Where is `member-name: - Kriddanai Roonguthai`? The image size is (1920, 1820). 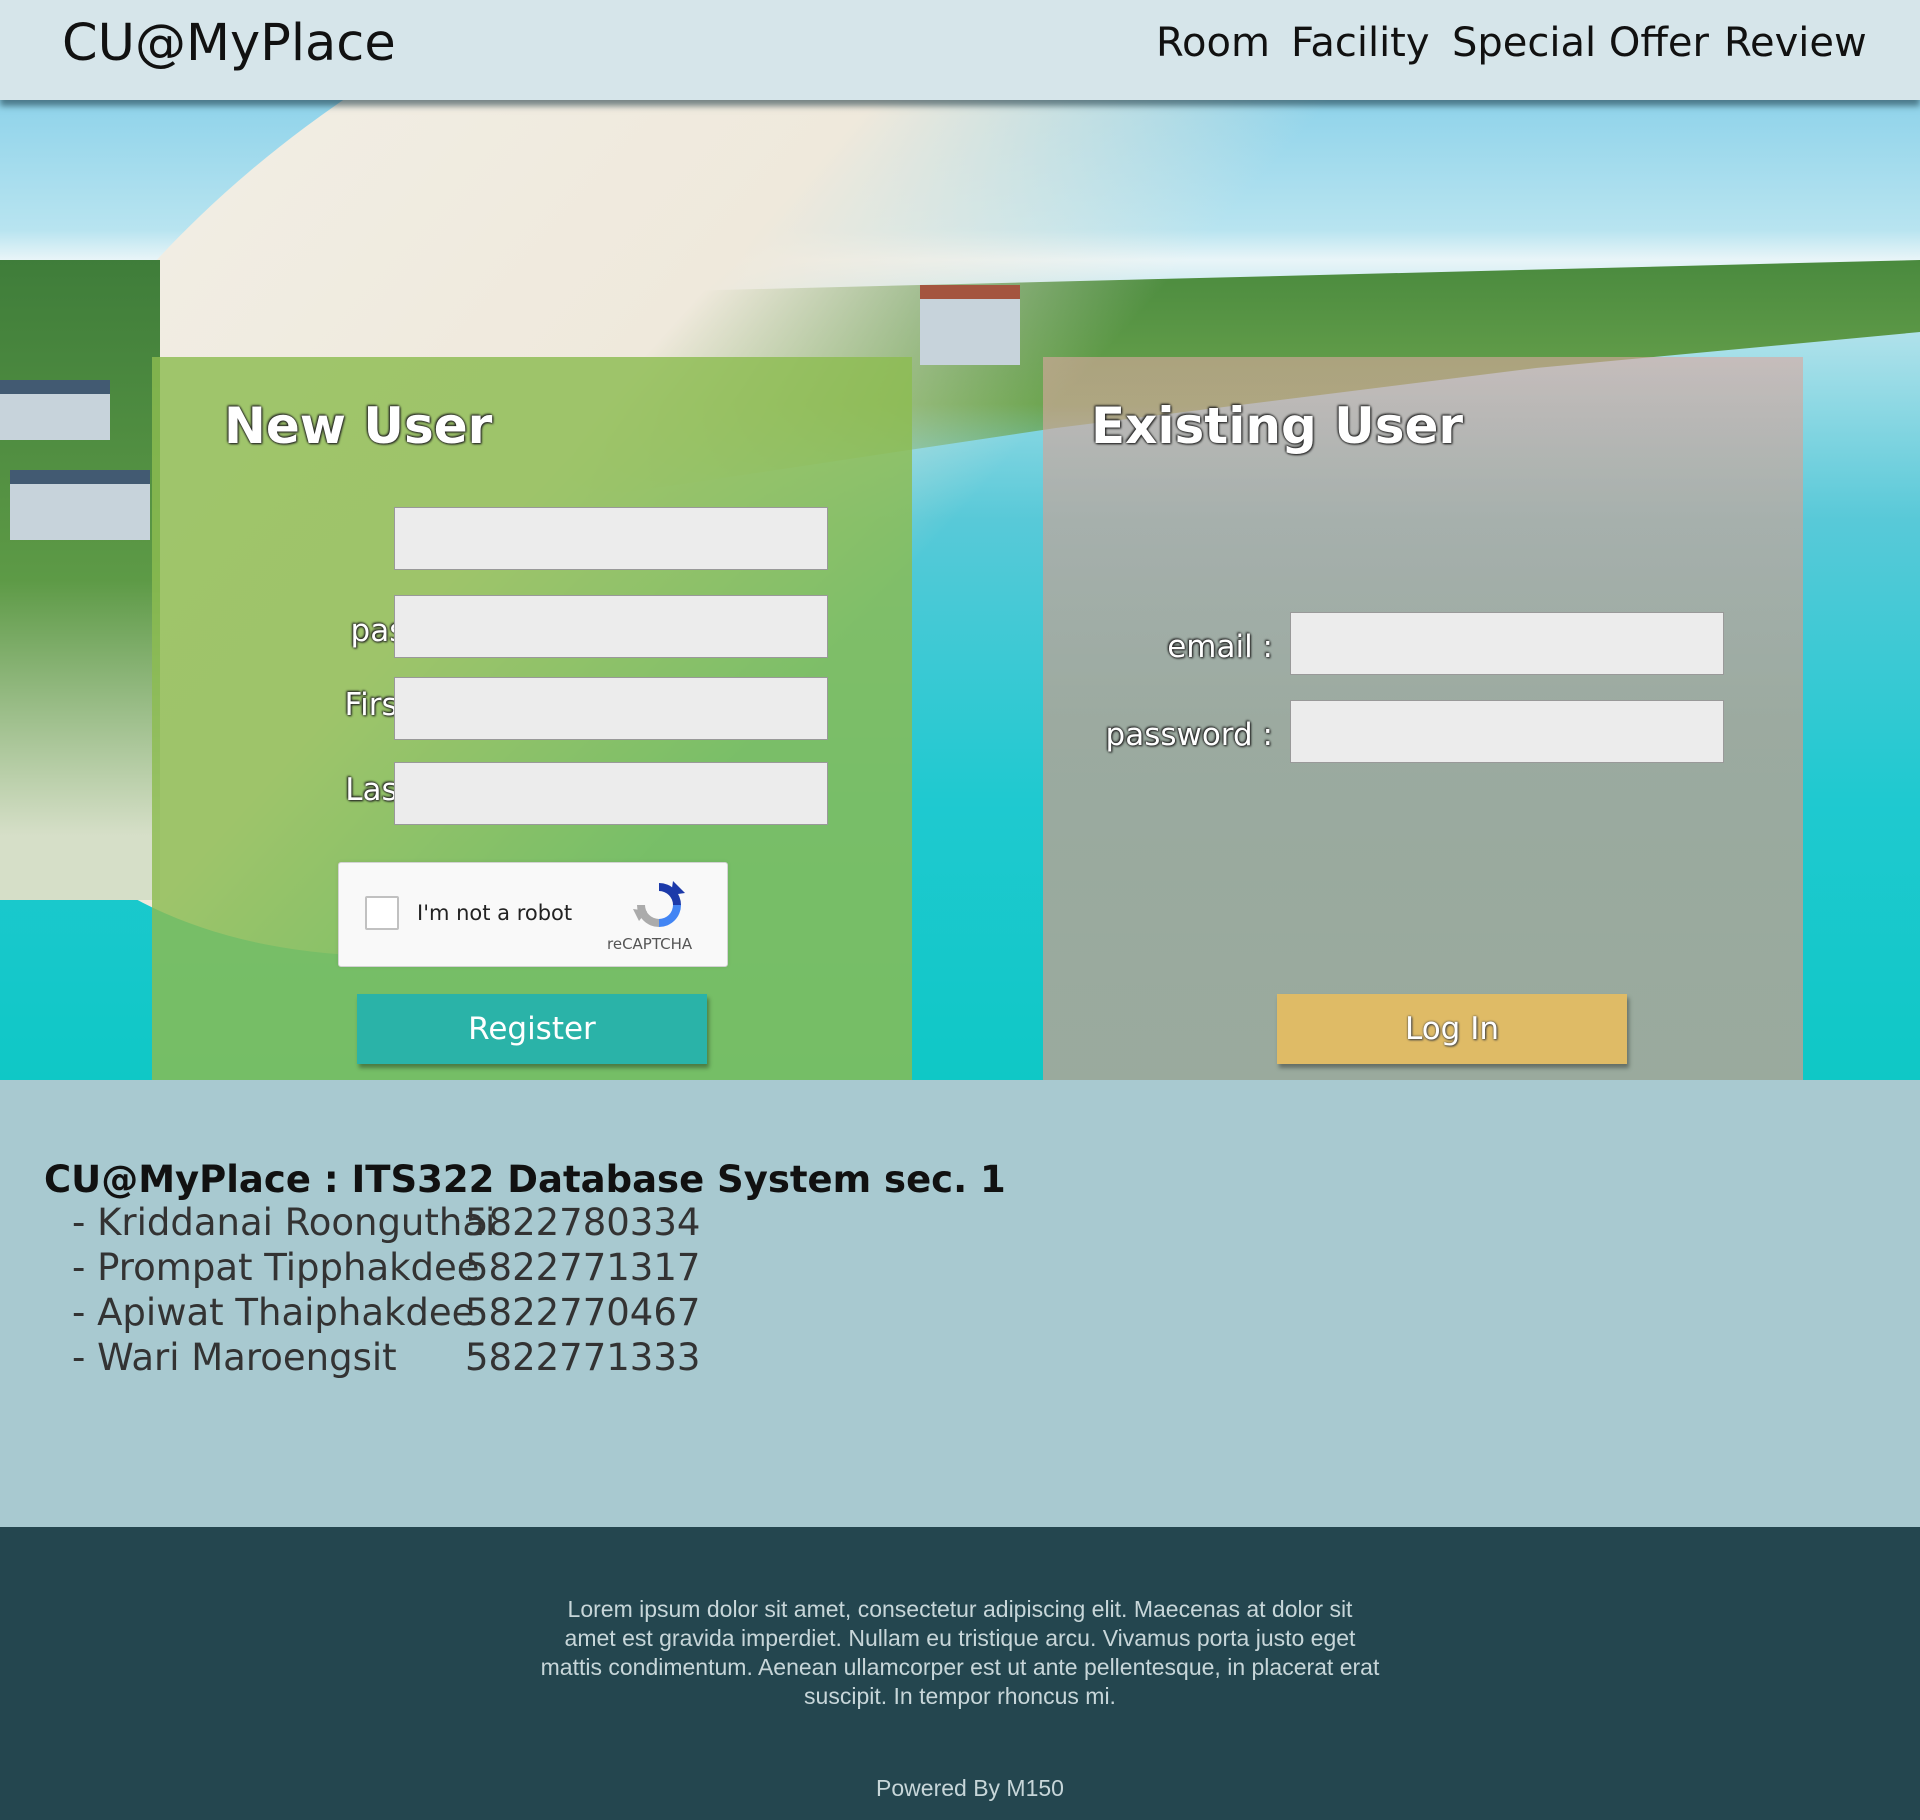 member-name: - Kriddanai Roonguthai is located at coordinates (284, 1222).